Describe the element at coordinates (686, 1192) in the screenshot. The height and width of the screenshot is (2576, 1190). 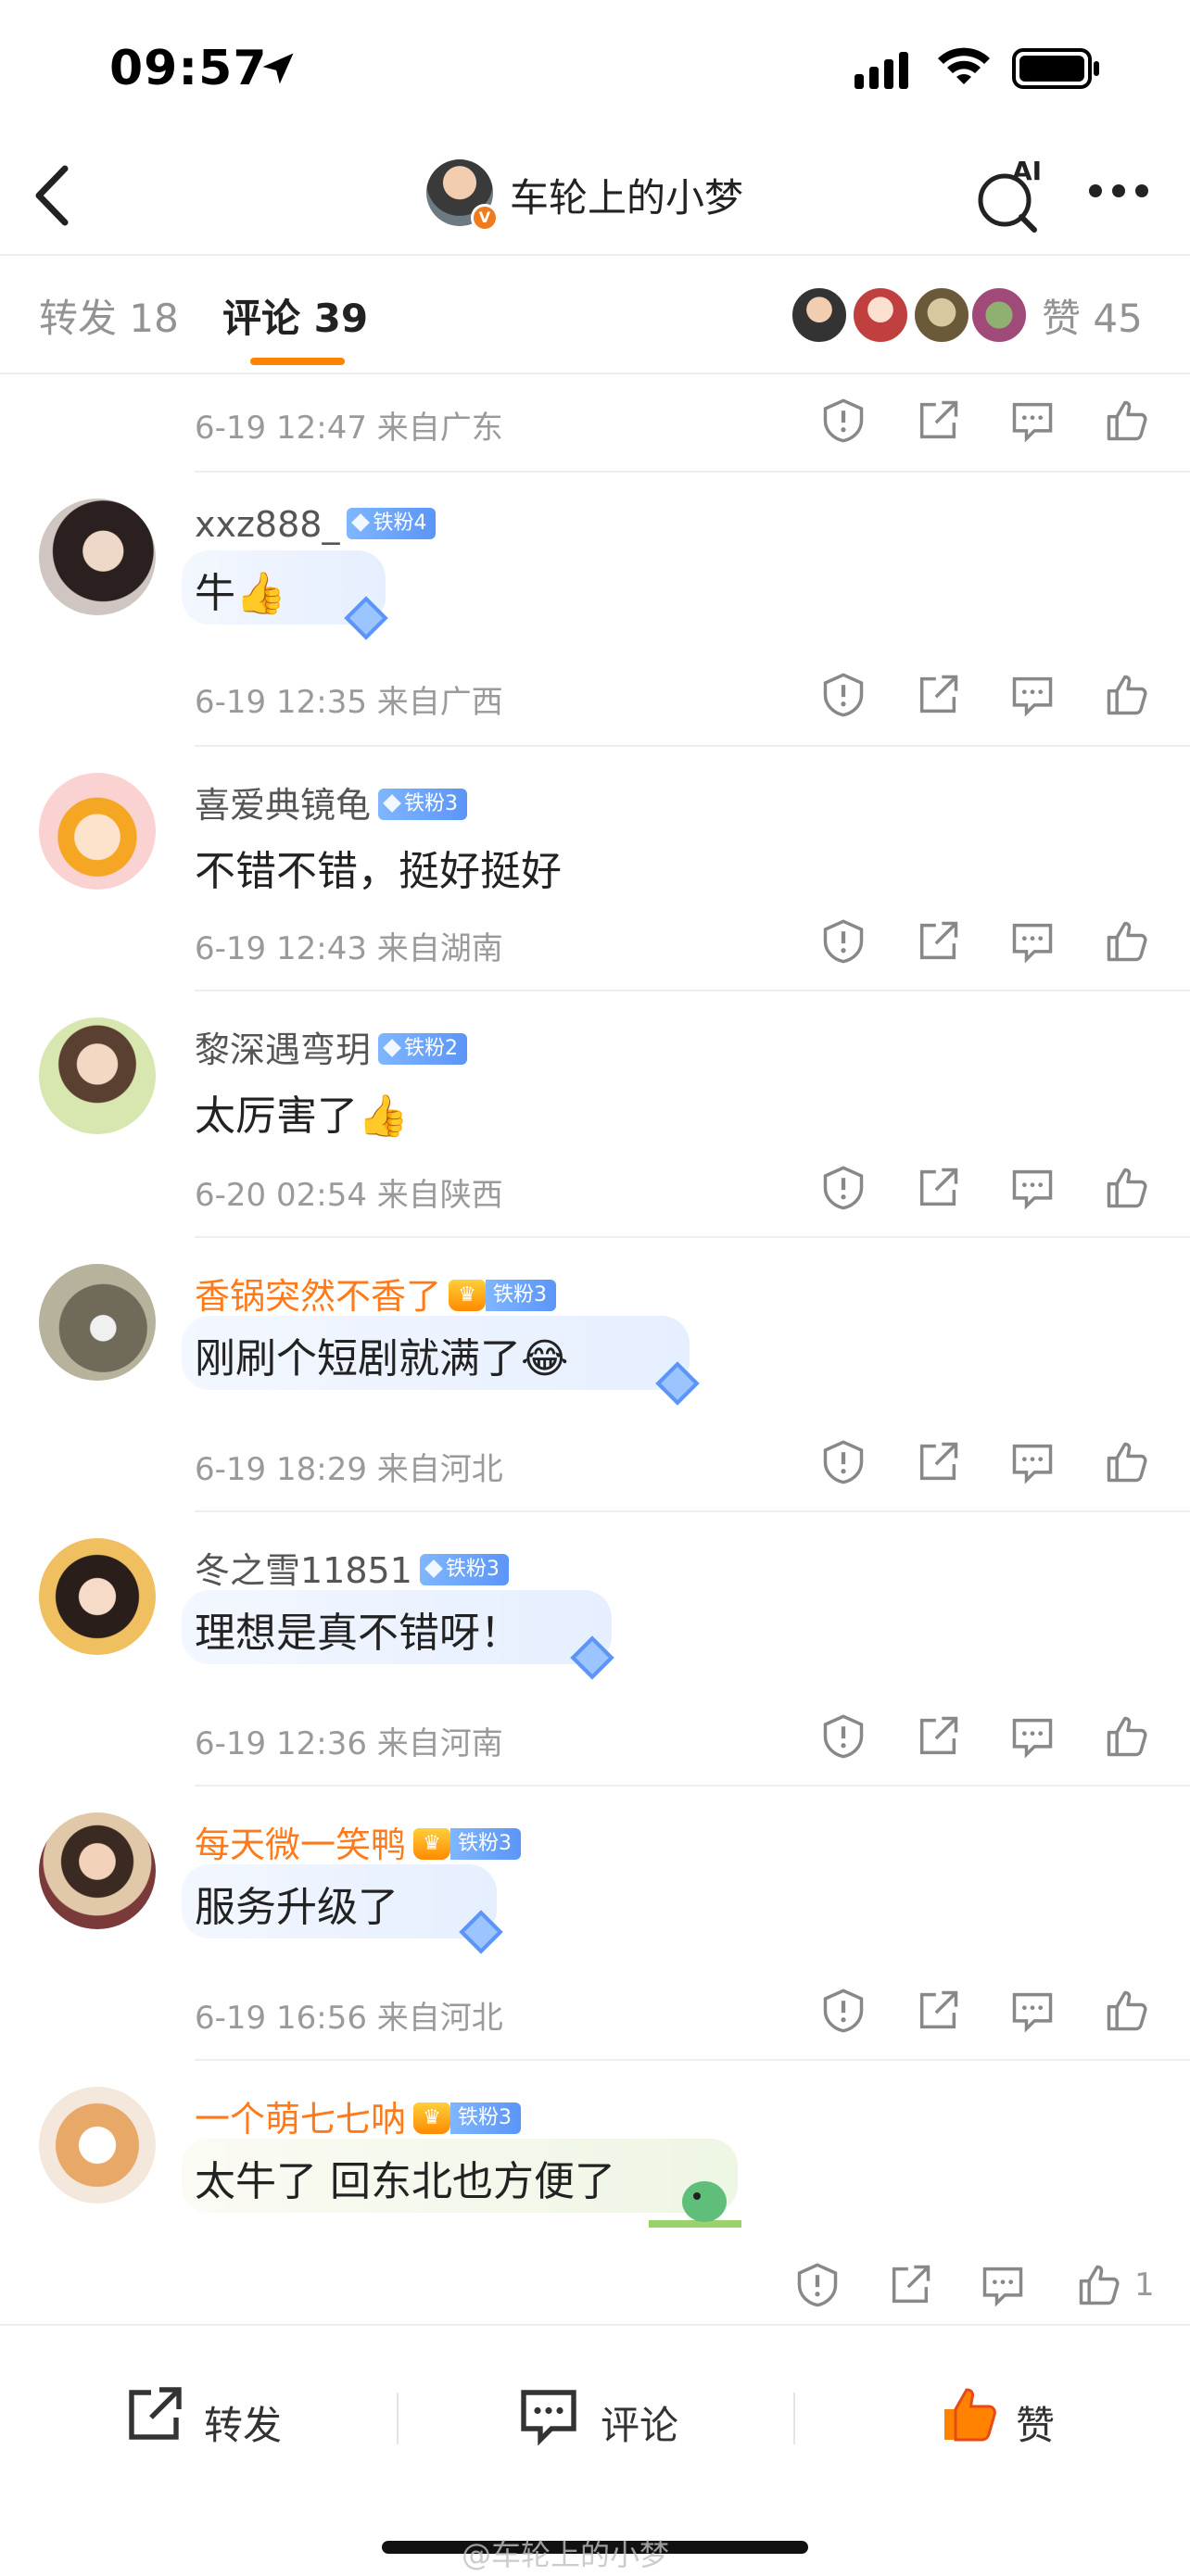
I see `comment-meta: 6-20 02:54 来自陕西` at that location.